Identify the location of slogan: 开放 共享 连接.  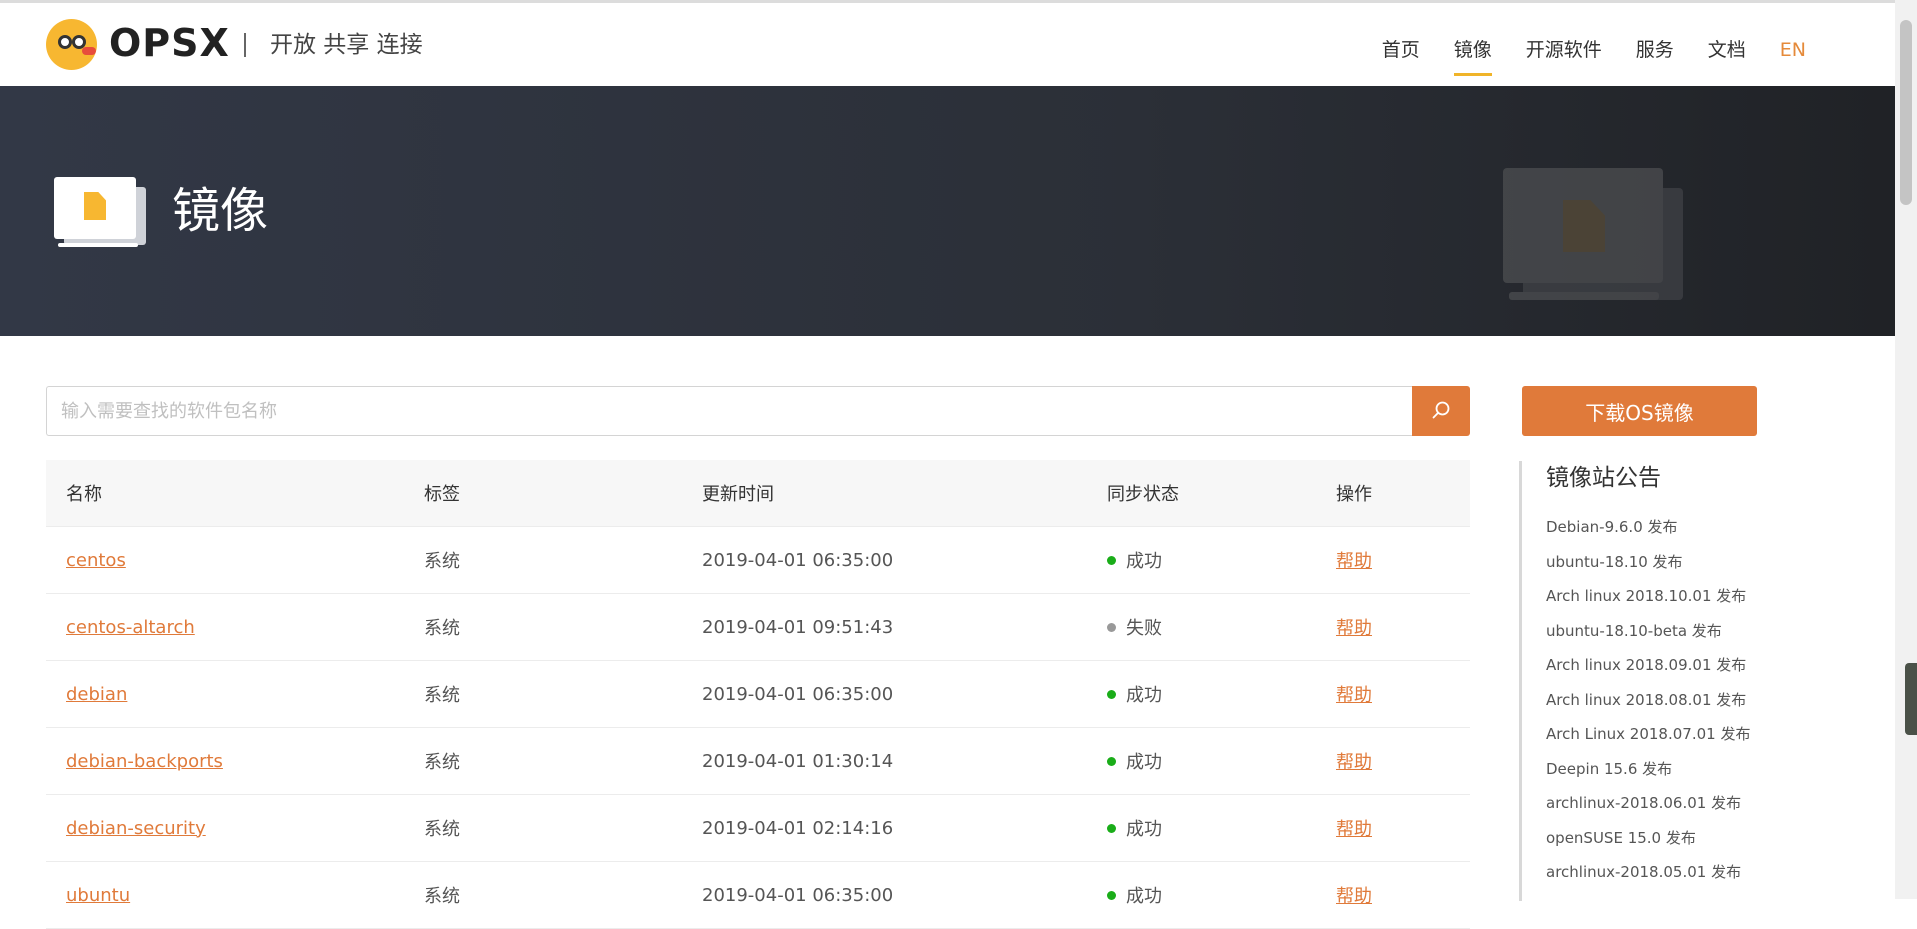
(346, 45).